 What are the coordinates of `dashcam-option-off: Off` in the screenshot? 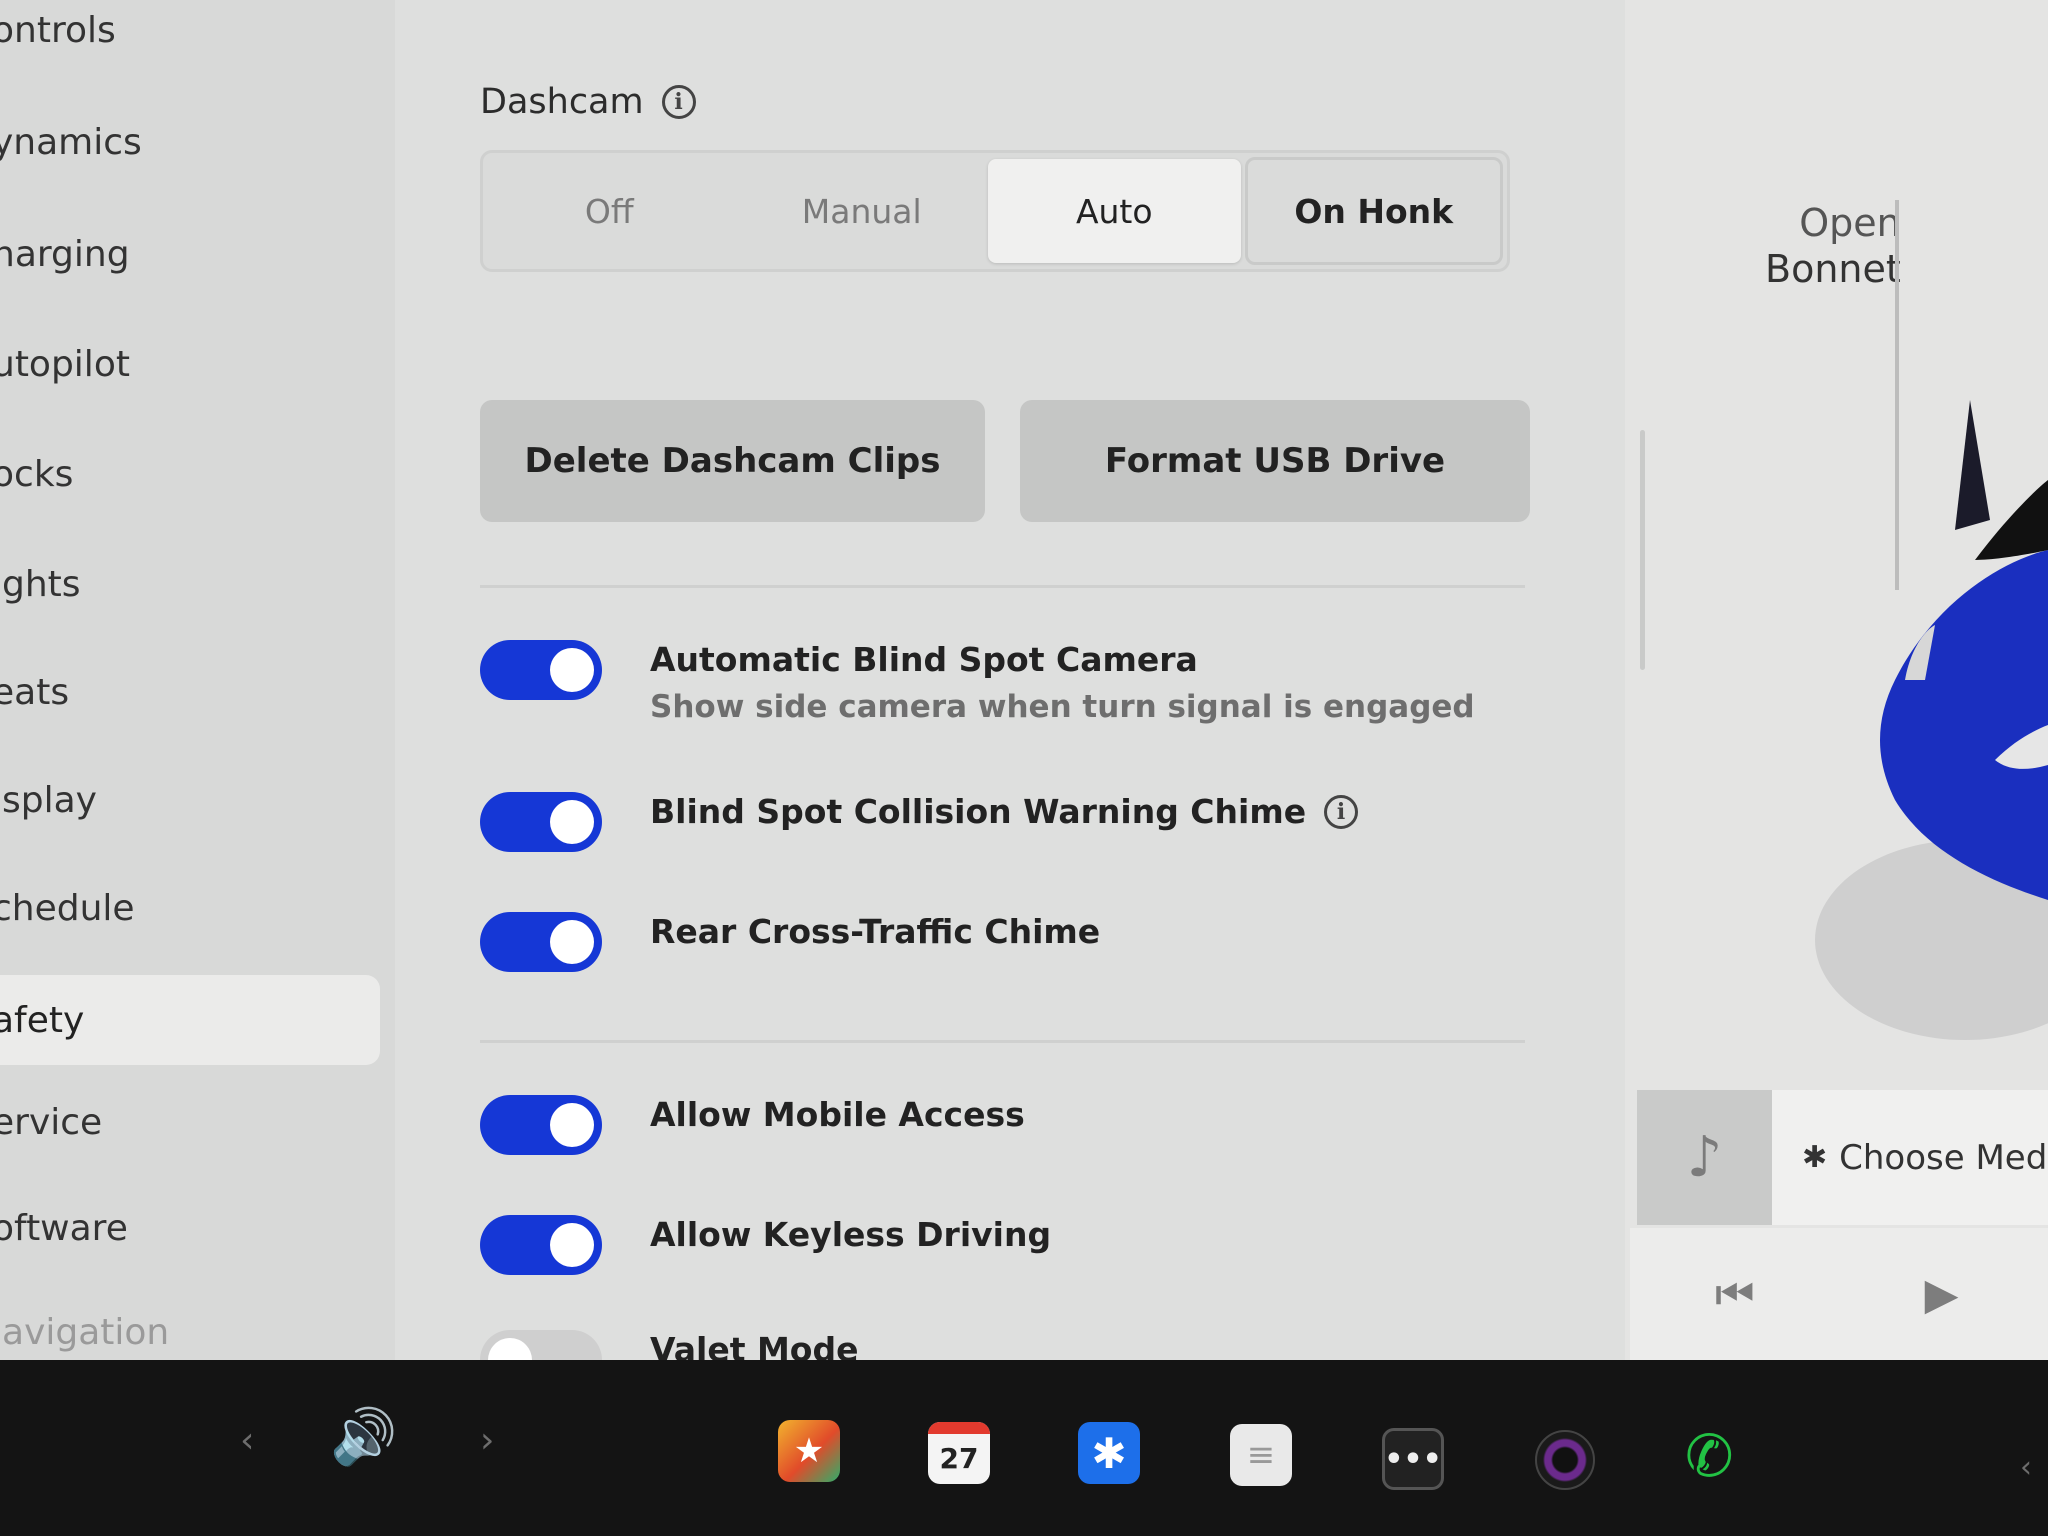 It's located at (609, 211).